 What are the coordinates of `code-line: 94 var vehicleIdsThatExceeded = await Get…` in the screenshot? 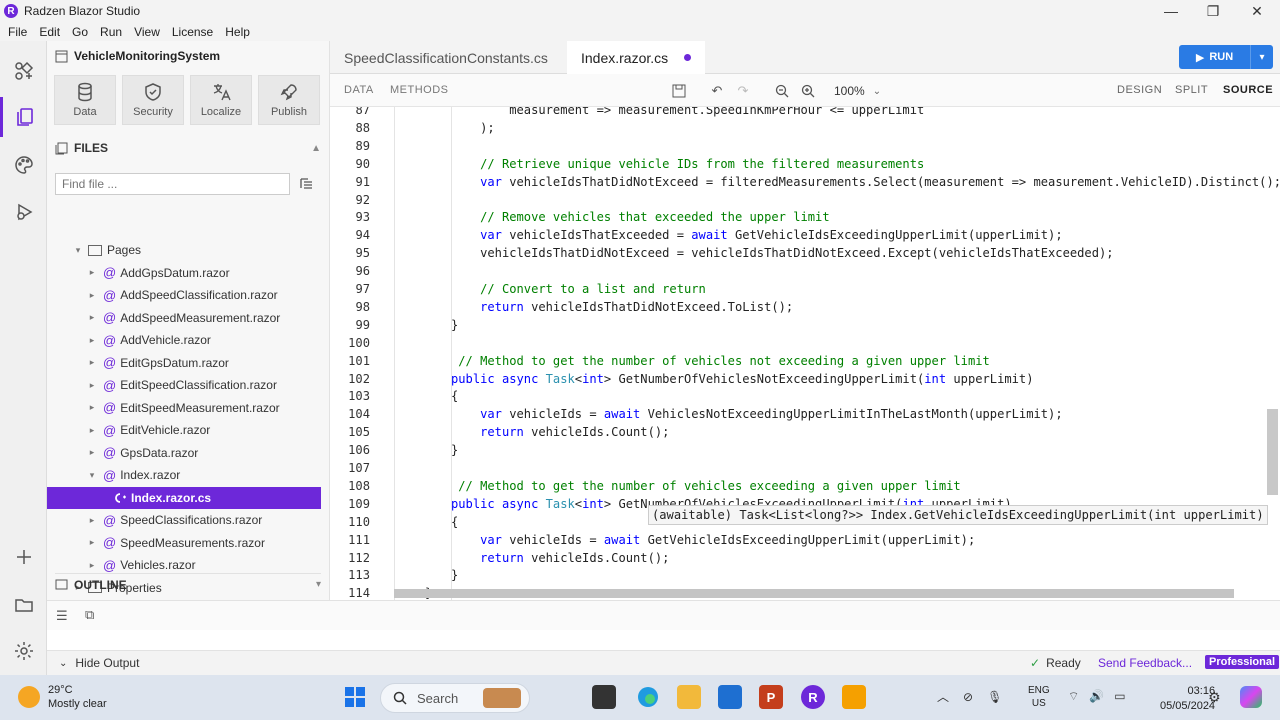 It's located at (805, 235).